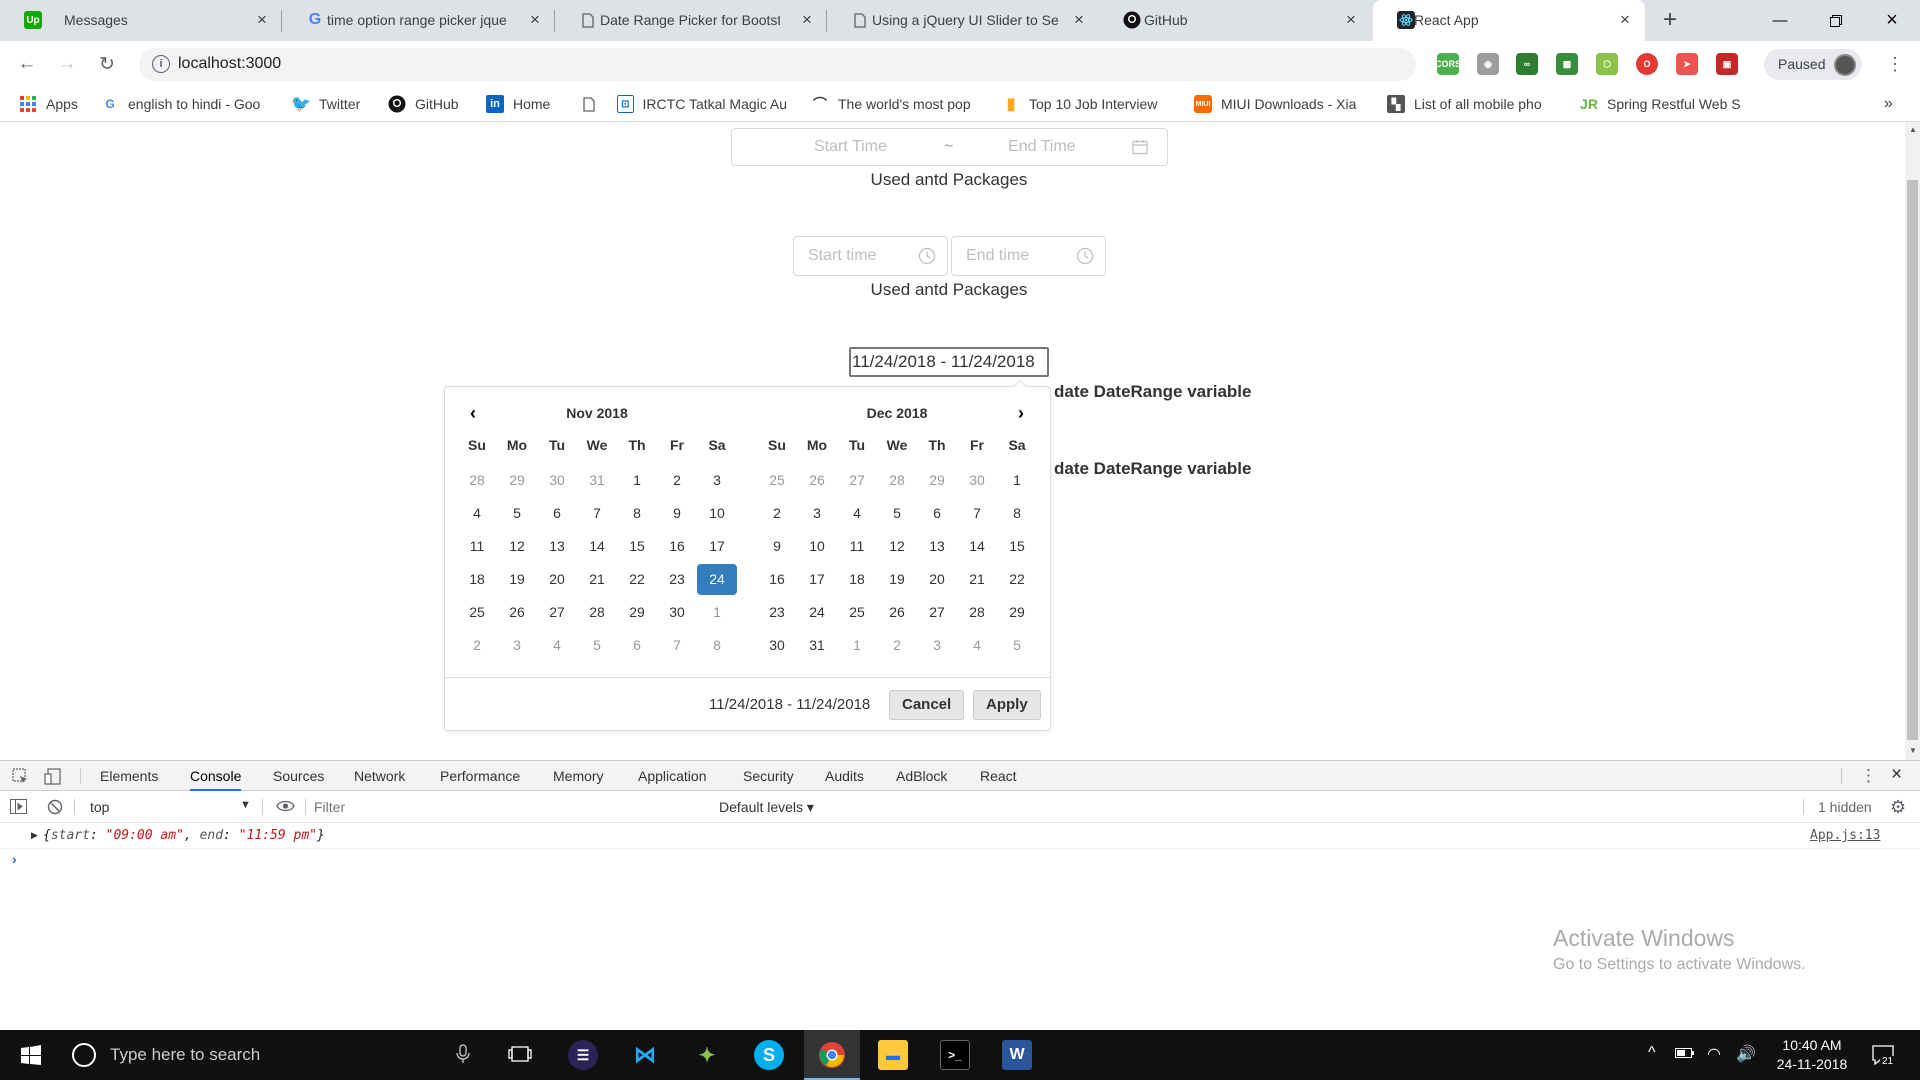 This screenshot has width=1920, height=1080. What do you see at coordinates (520, 1055) in the screenshot?
I see `task-view-icon` at bounding box center [520, 1055].